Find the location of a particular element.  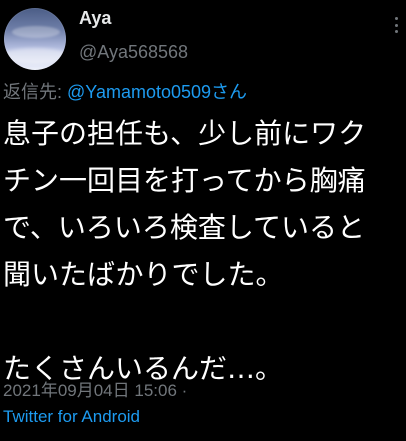

tweet-timestamp: 2021年09月04日 15:06 · is located at coordinates (95, 388).